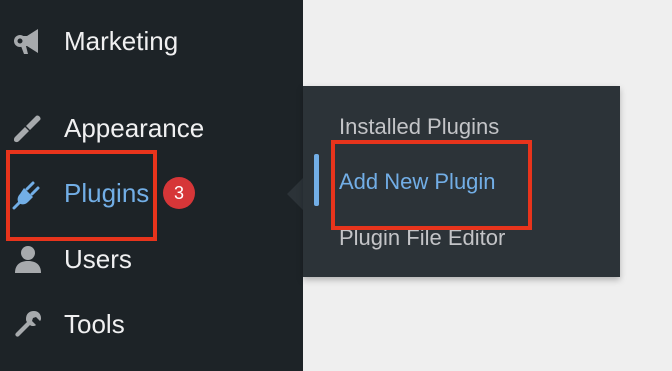 The height and width of the screenshot is (371, 672). I want to click on megaphone-icon, so click(28, 41).